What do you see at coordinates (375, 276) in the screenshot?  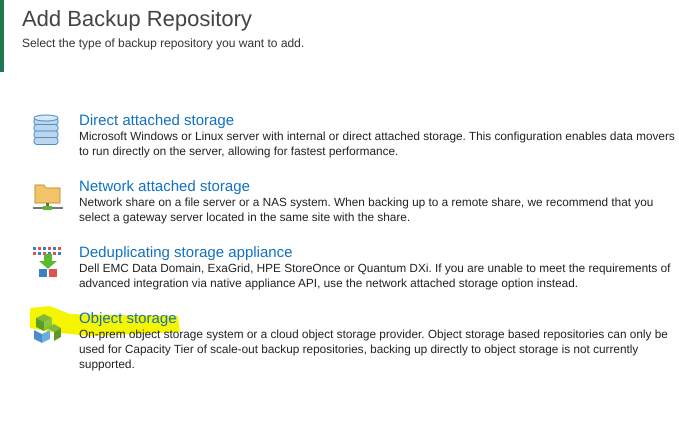 I see `option-description: Dell EMC Data Domain, ExaGrid, HPE StoreOnce or Quantum DXi. If you are unable to meet the requirements of advanced integration via native appliance API, use the network attached storage option instead.` at bounding box center [375, 276].